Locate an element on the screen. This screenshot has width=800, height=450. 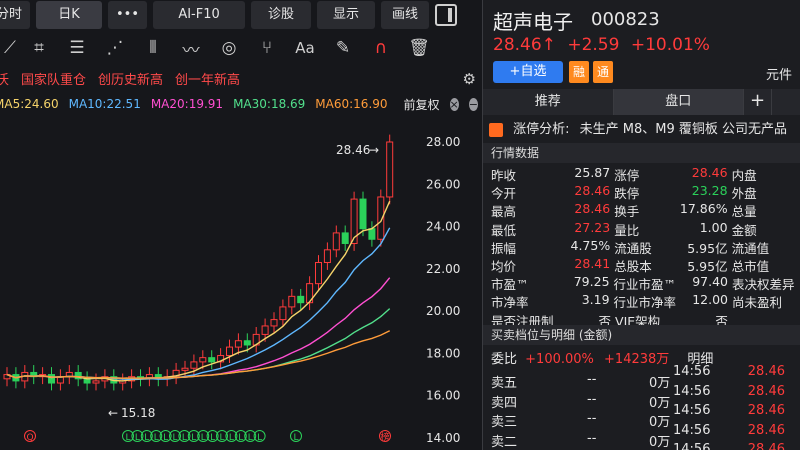
margin-badge: 融 is located at coordinates (579, 72).